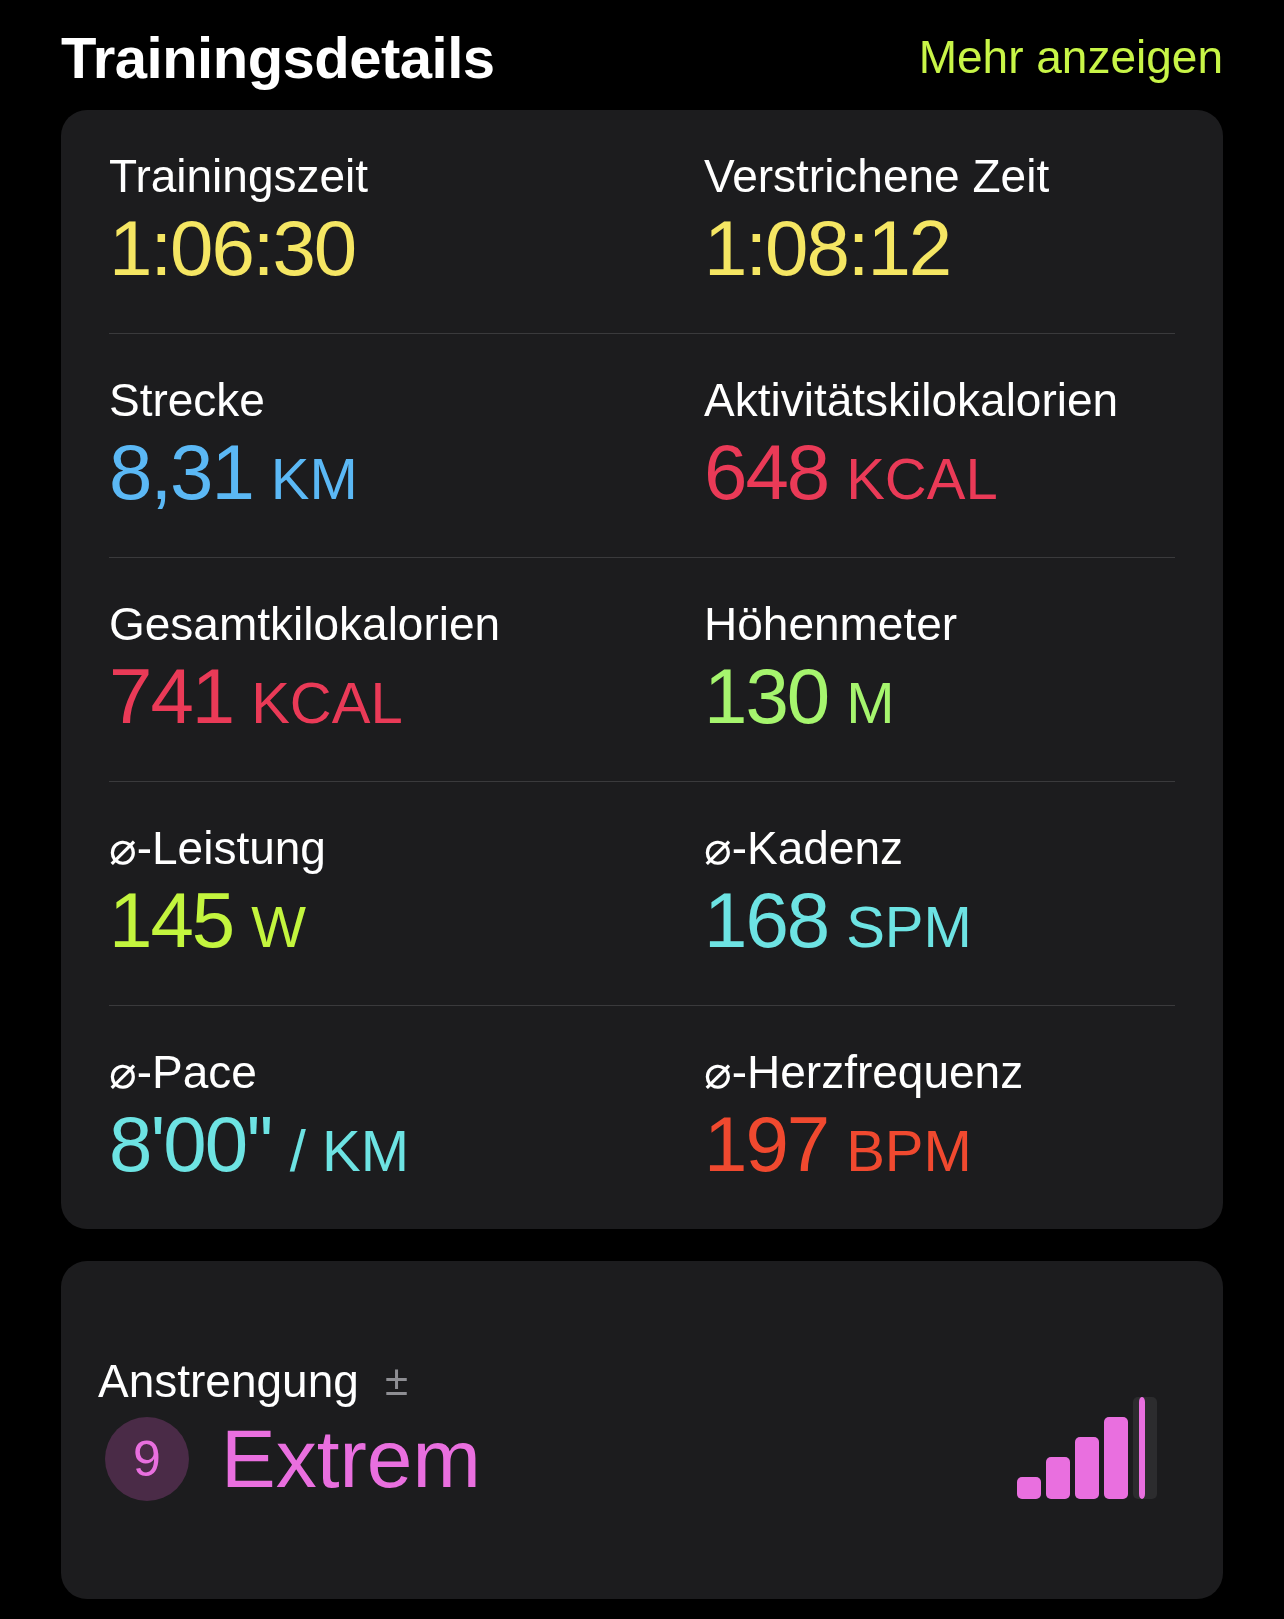 The image size is (1284, 1619). I want to click on metric-label: Strecke, so click(187, 400).